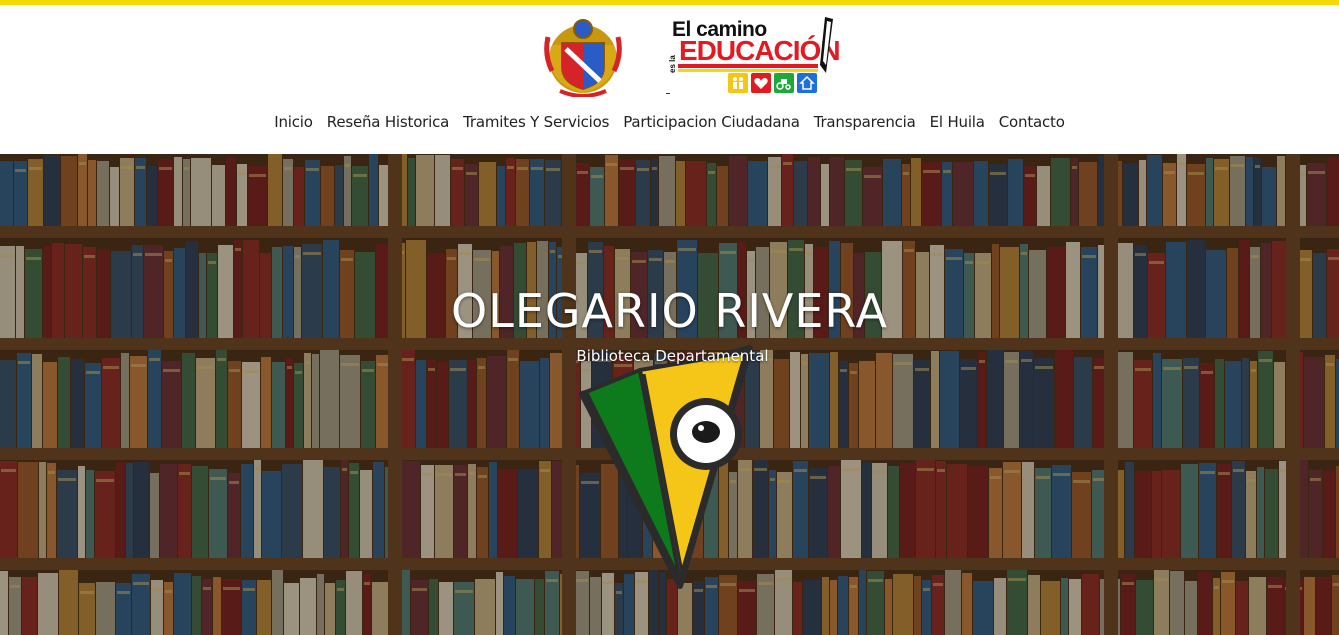 The height and width of the screenshot is (635, 1339). I want to click on nav-item-tramites-servicios: Tramites Y Servicios, so click(536, 122).